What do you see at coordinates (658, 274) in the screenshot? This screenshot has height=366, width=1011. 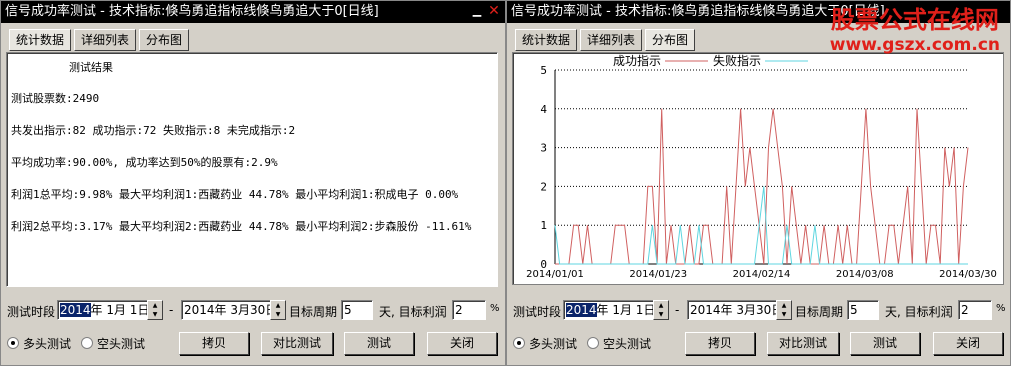 I see `x-tick-label: 2014/01/23` at bounding box center [658, 274].